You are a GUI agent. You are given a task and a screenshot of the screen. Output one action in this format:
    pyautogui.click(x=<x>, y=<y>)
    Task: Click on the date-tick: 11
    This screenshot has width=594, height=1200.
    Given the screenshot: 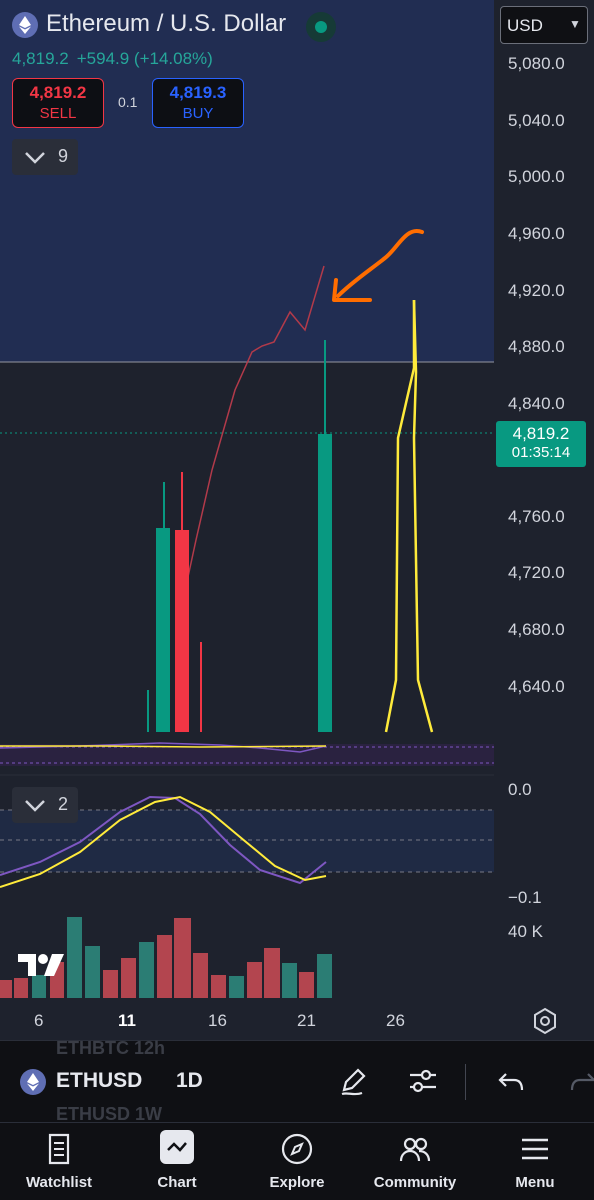 What is the action you would take?
    pyautogui.click(x=127, y=1020)
    